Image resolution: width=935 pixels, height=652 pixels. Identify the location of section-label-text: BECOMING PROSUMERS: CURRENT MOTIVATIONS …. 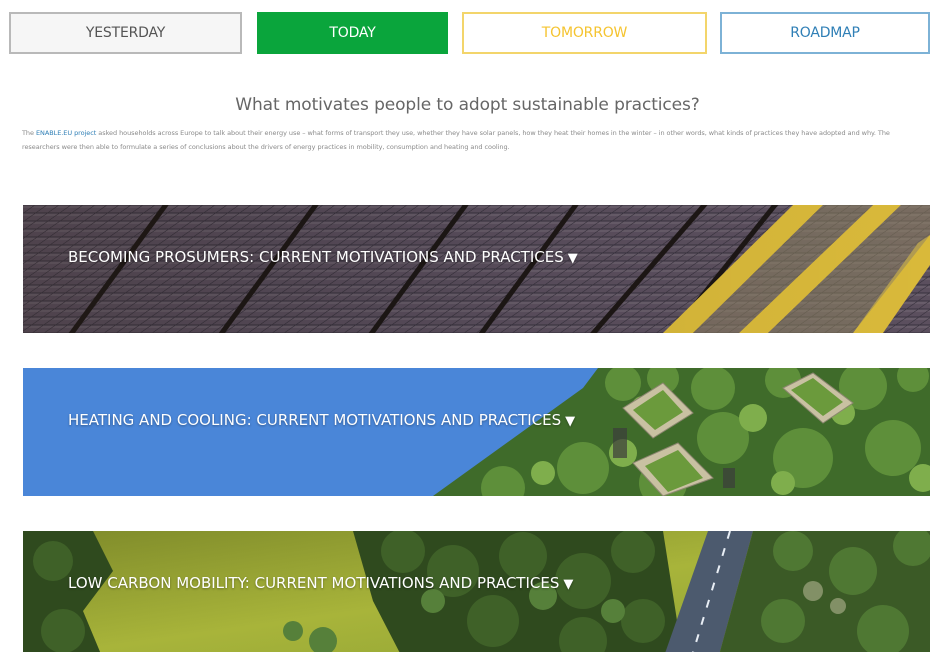
(316, 257).